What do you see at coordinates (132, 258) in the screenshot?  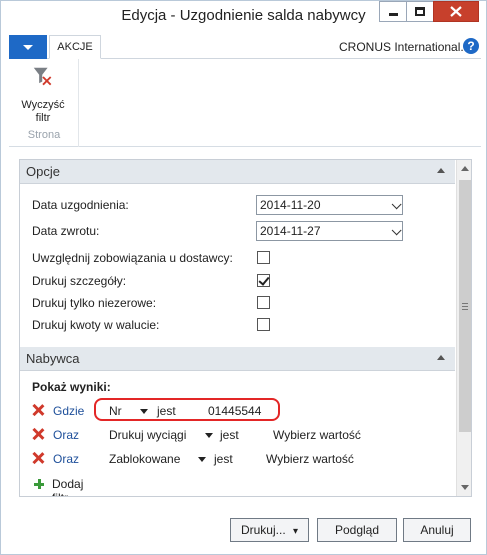 I see `field-label: Uwzględnij zobowiązania u dostawcy:` at bounding box center [132, 258].